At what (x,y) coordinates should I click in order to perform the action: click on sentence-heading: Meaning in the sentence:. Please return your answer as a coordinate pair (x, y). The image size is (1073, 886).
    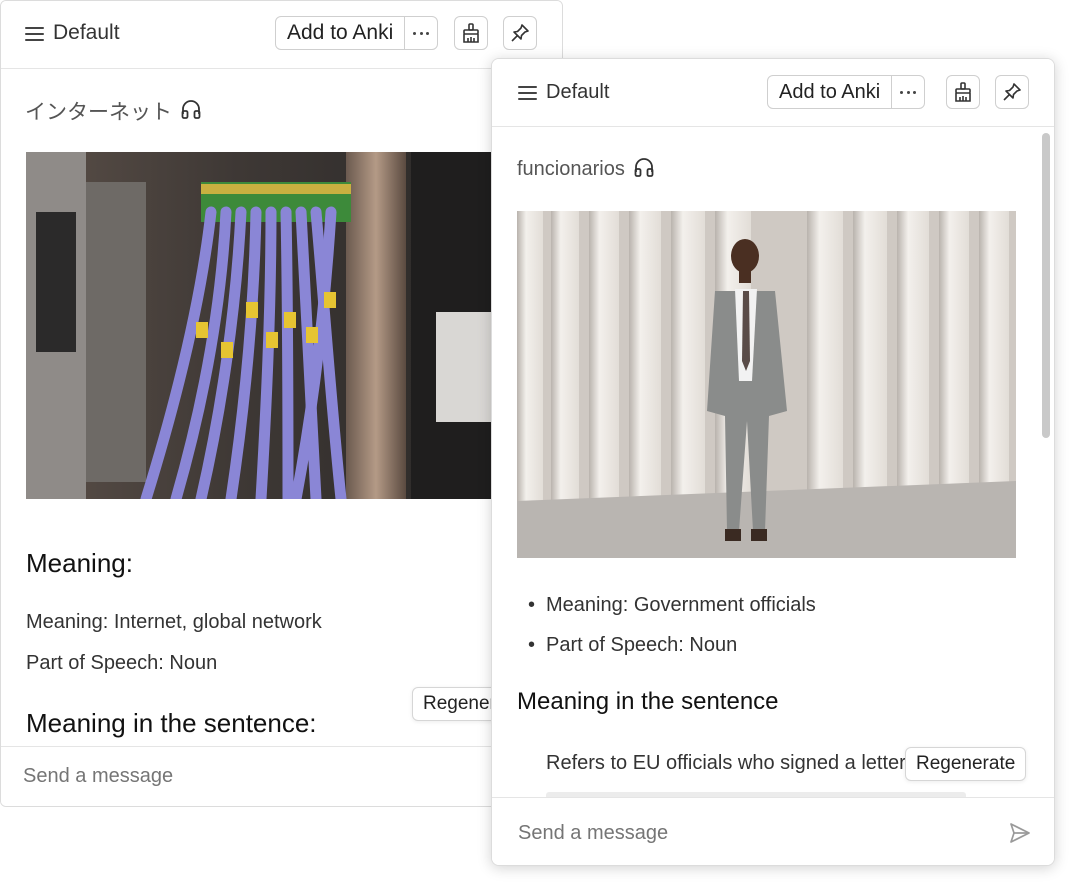
    Looking at the image, I should click on (171, 723).